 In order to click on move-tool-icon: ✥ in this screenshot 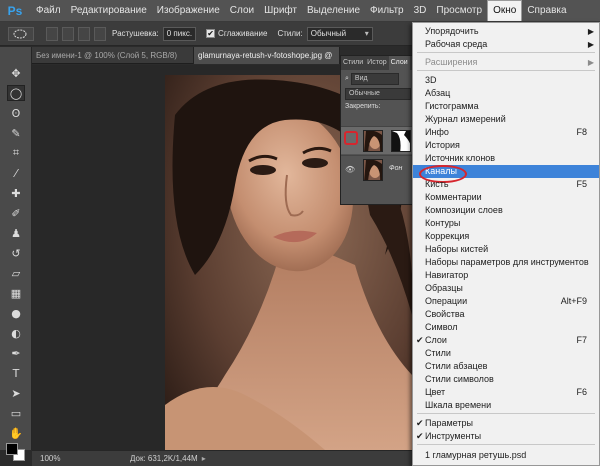, I will do `click(16, 73)`.